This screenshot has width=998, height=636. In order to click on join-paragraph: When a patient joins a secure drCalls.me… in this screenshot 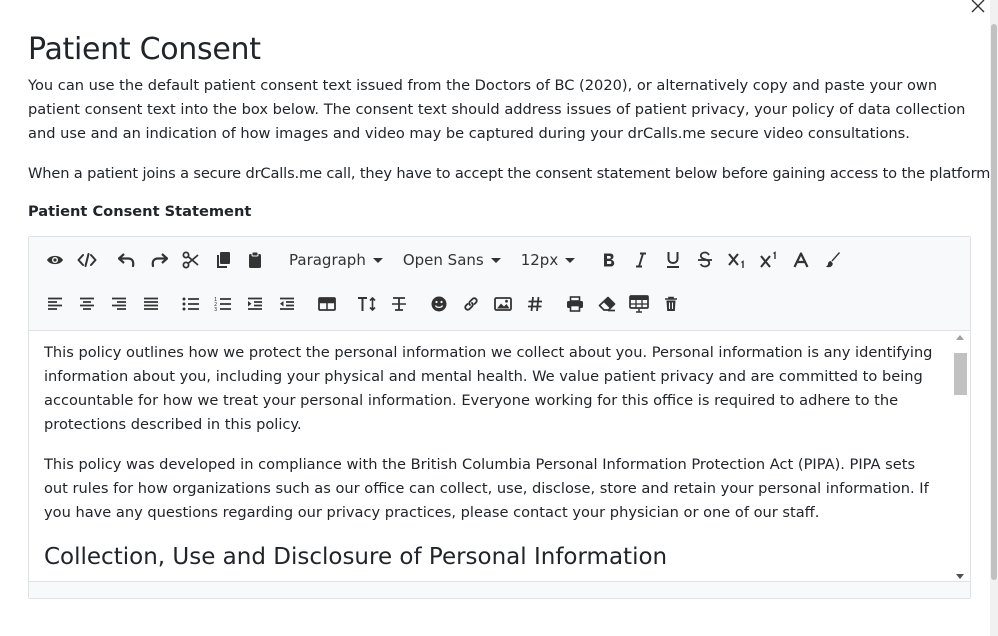, I will do `click(511, 173)`.